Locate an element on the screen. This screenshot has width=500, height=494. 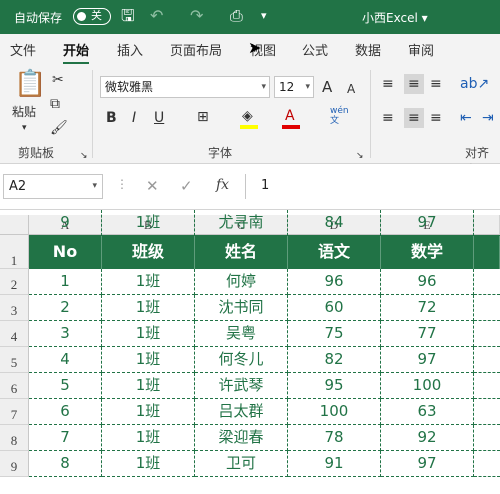
row-header: 2 is located at coordinates (14, 282).